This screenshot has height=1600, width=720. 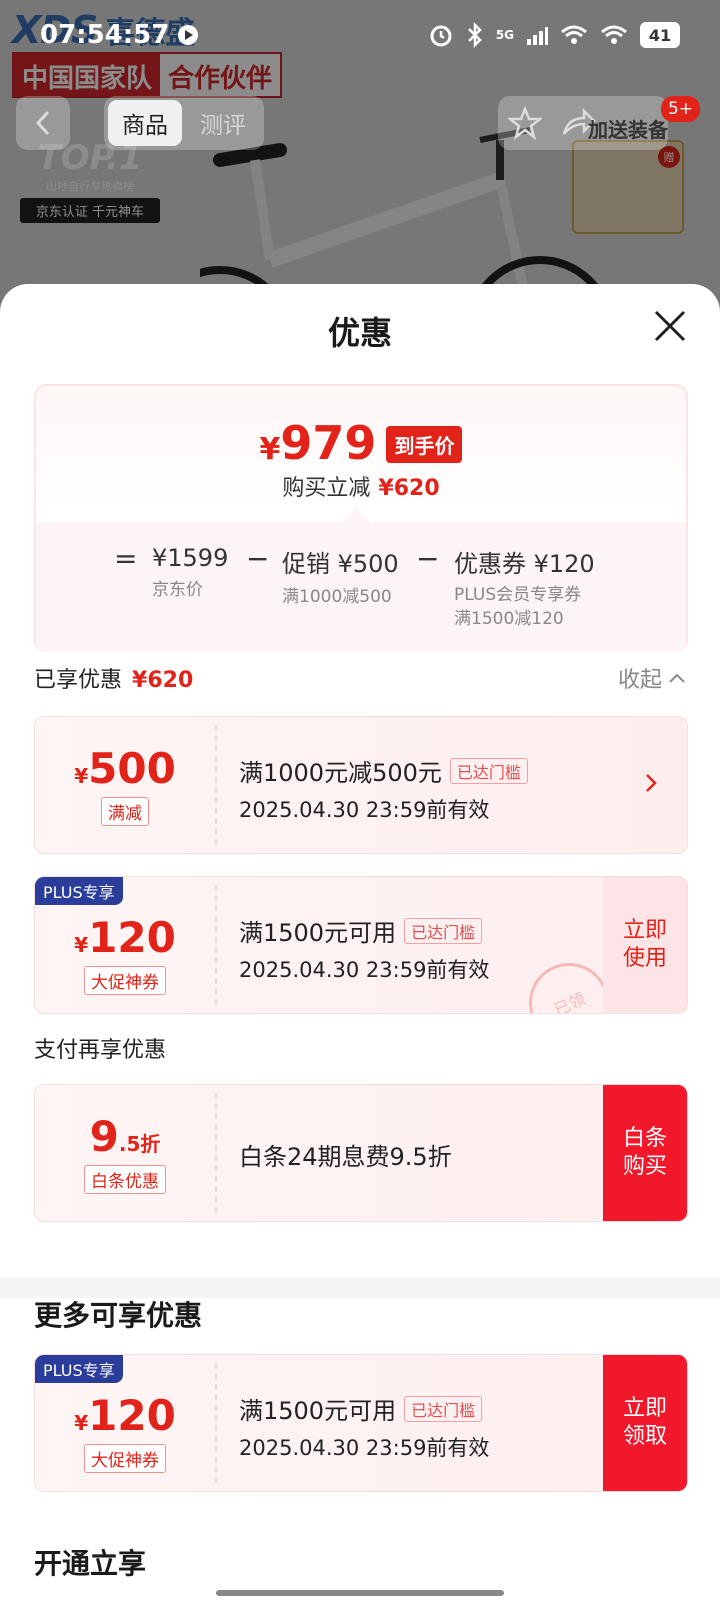 What do you see at coordinates (424, 444) in the screenshot?
I see `final-price-tag: 到手价` at bounding box center [424, 444].